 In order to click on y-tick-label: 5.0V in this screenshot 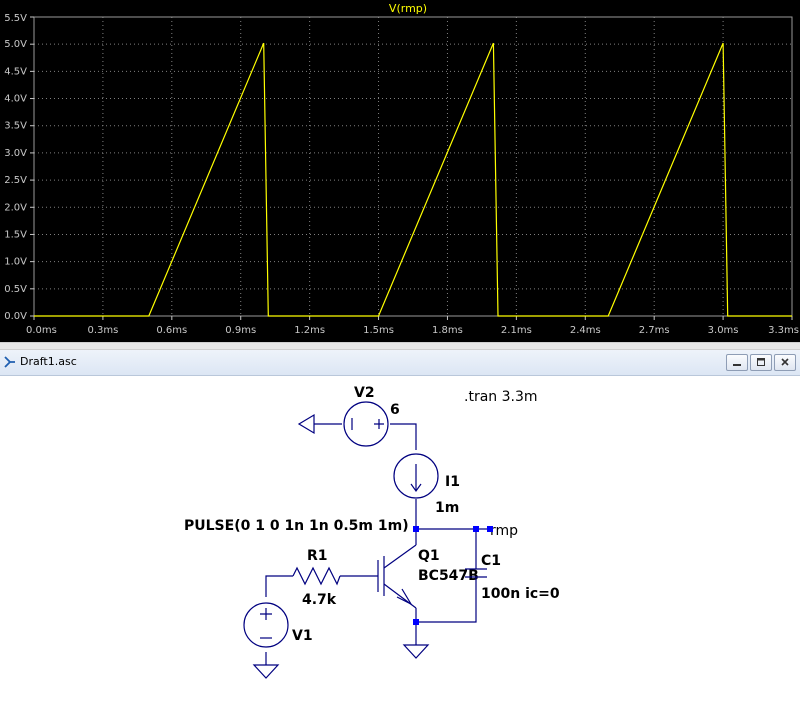, I will do `click(15, 44)`.